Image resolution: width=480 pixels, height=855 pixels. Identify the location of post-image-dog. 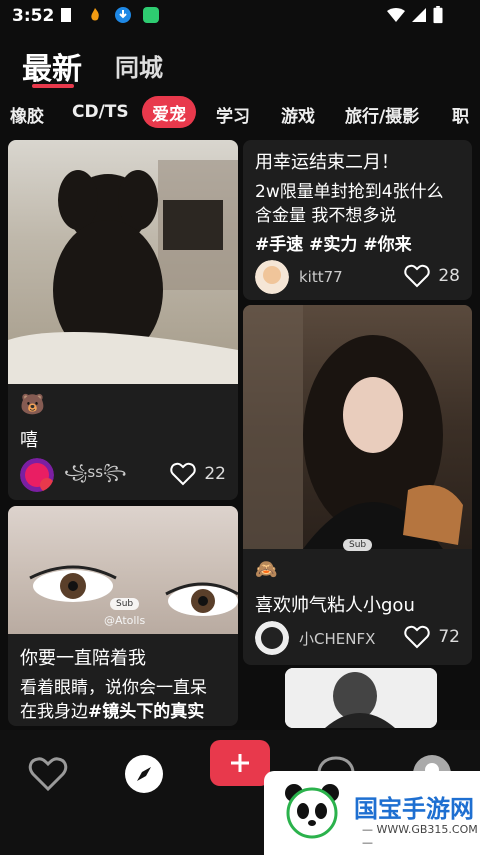
(123, 262).